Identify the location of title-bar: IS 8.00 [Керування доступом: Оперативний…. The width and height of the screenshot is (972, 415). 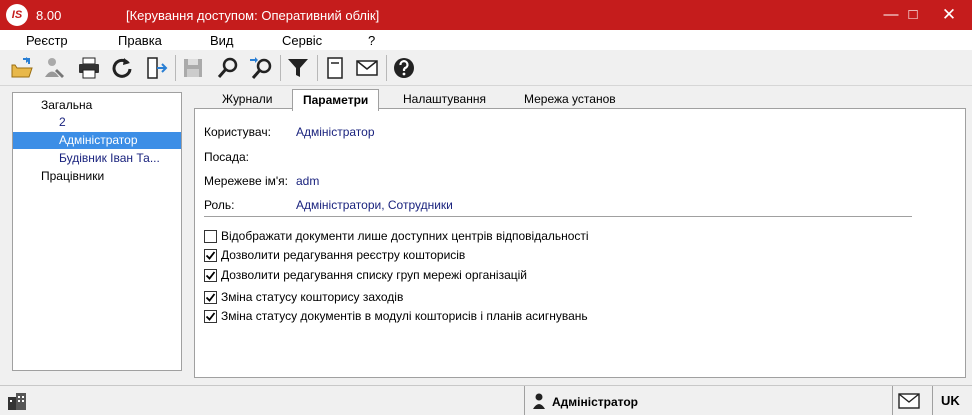
(486, 15).